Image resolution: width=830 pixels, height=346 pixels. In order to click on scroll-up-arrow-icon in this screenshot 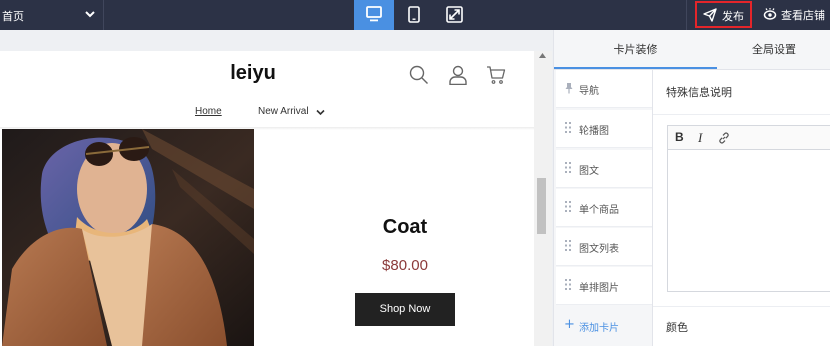, I will do `click(542, 55)`.